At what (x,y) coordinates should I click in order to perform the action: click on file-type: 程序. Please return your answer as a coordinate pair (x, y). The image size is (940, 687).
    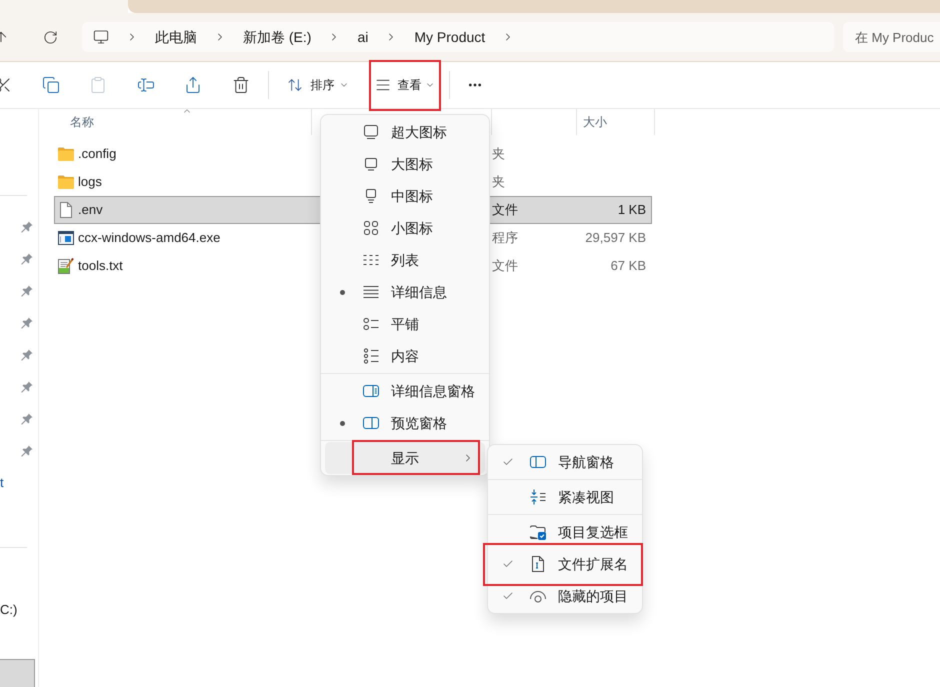
    Looking at the image, I should click on (505, 238).